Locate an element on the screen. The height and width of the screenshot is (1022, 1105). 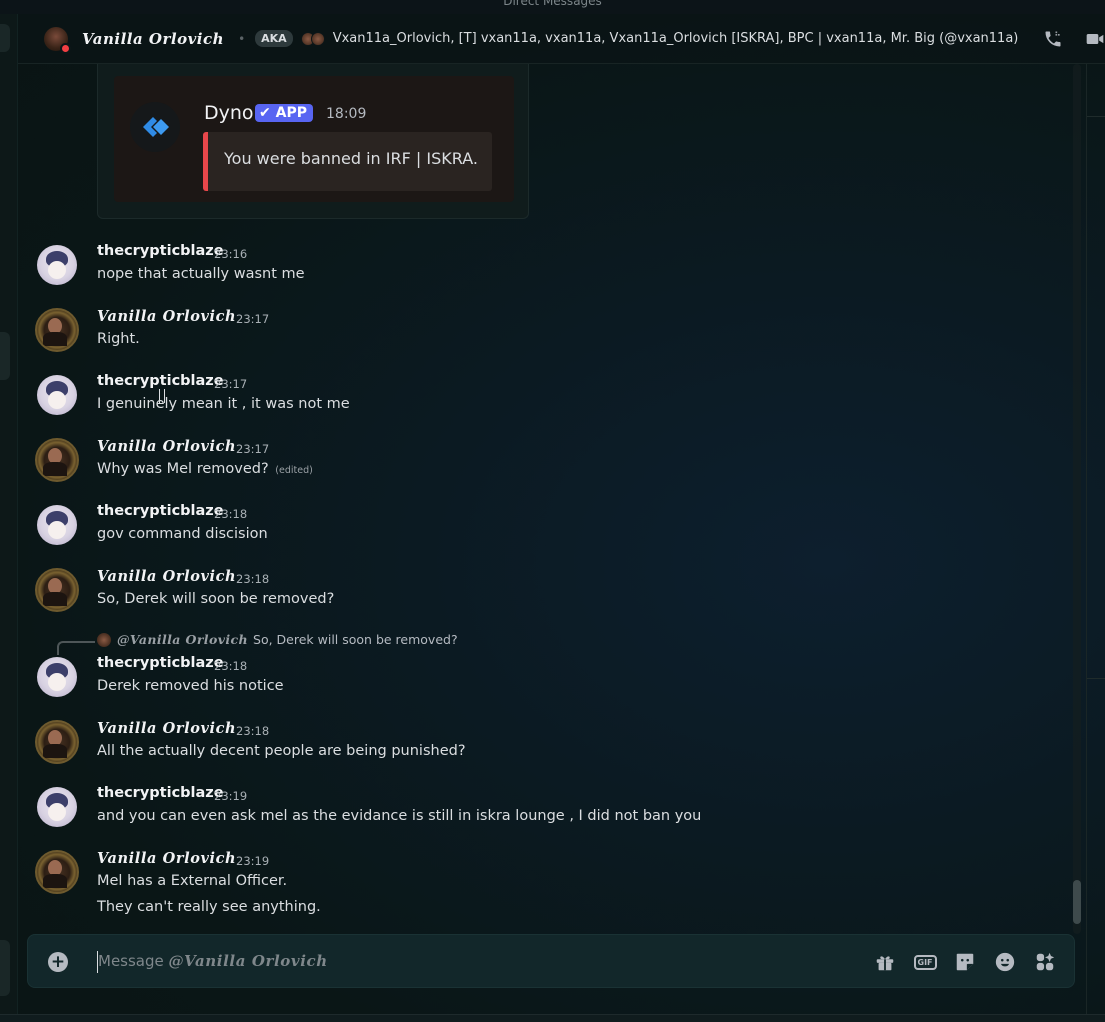
placeholder-prefix: Message is located at coordinates (133, 961).